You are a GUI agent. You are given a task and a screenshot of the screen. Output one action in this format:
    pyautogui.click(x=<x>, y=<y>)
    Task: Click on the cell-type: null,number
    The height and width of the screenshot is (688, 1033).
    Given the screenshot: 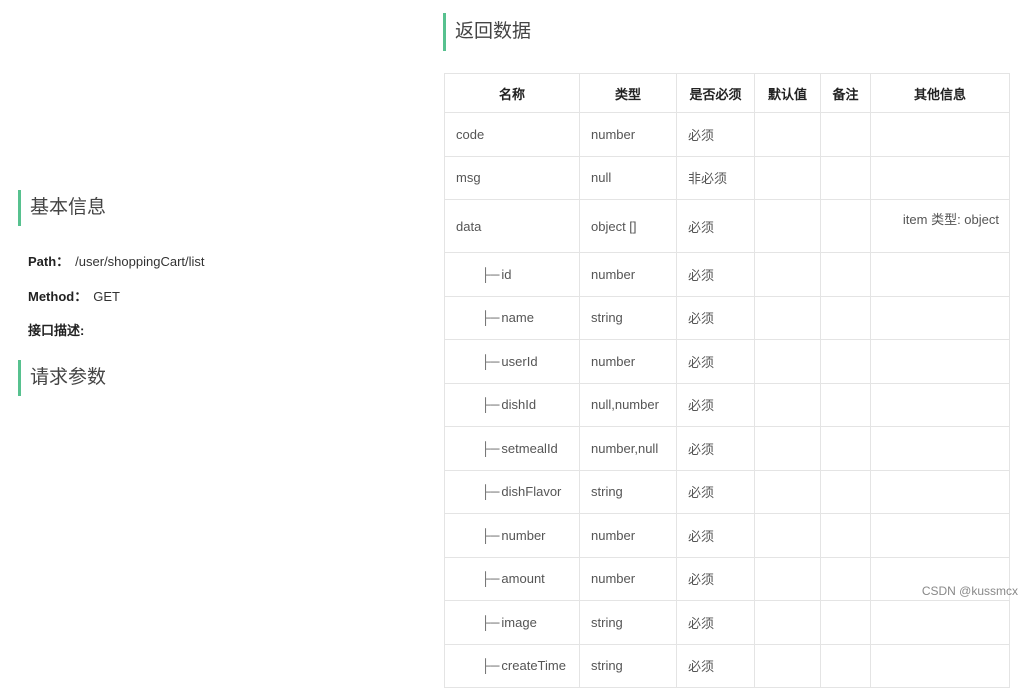 What is the action you would take?
    pyautogui.click(x=628, y=404)
    